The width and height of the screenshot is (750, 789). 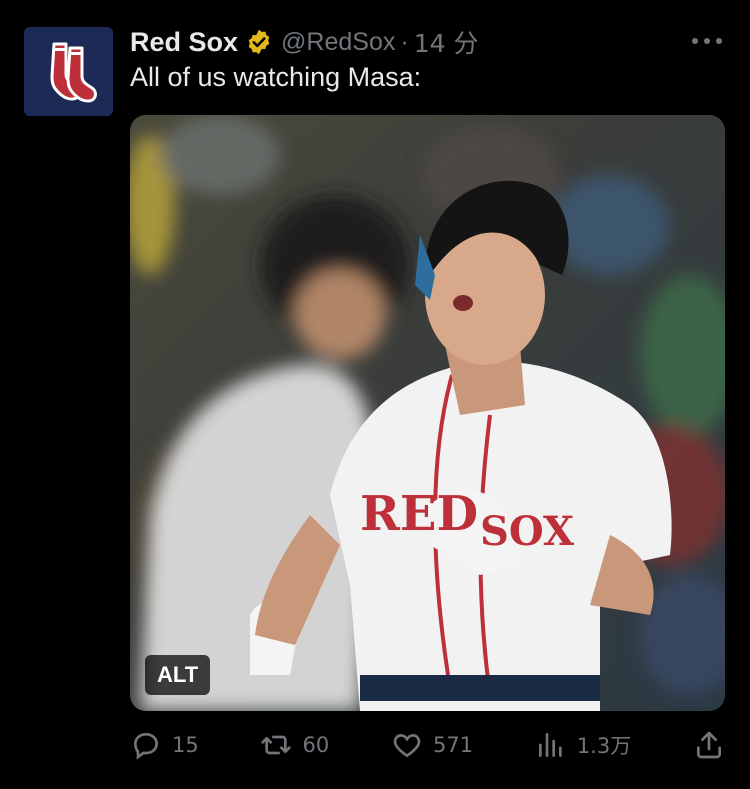 What do you see at coordinates (446, 42) in the screenshot?
I see `timestamp: 14 分` at bounding box center [446, 42].